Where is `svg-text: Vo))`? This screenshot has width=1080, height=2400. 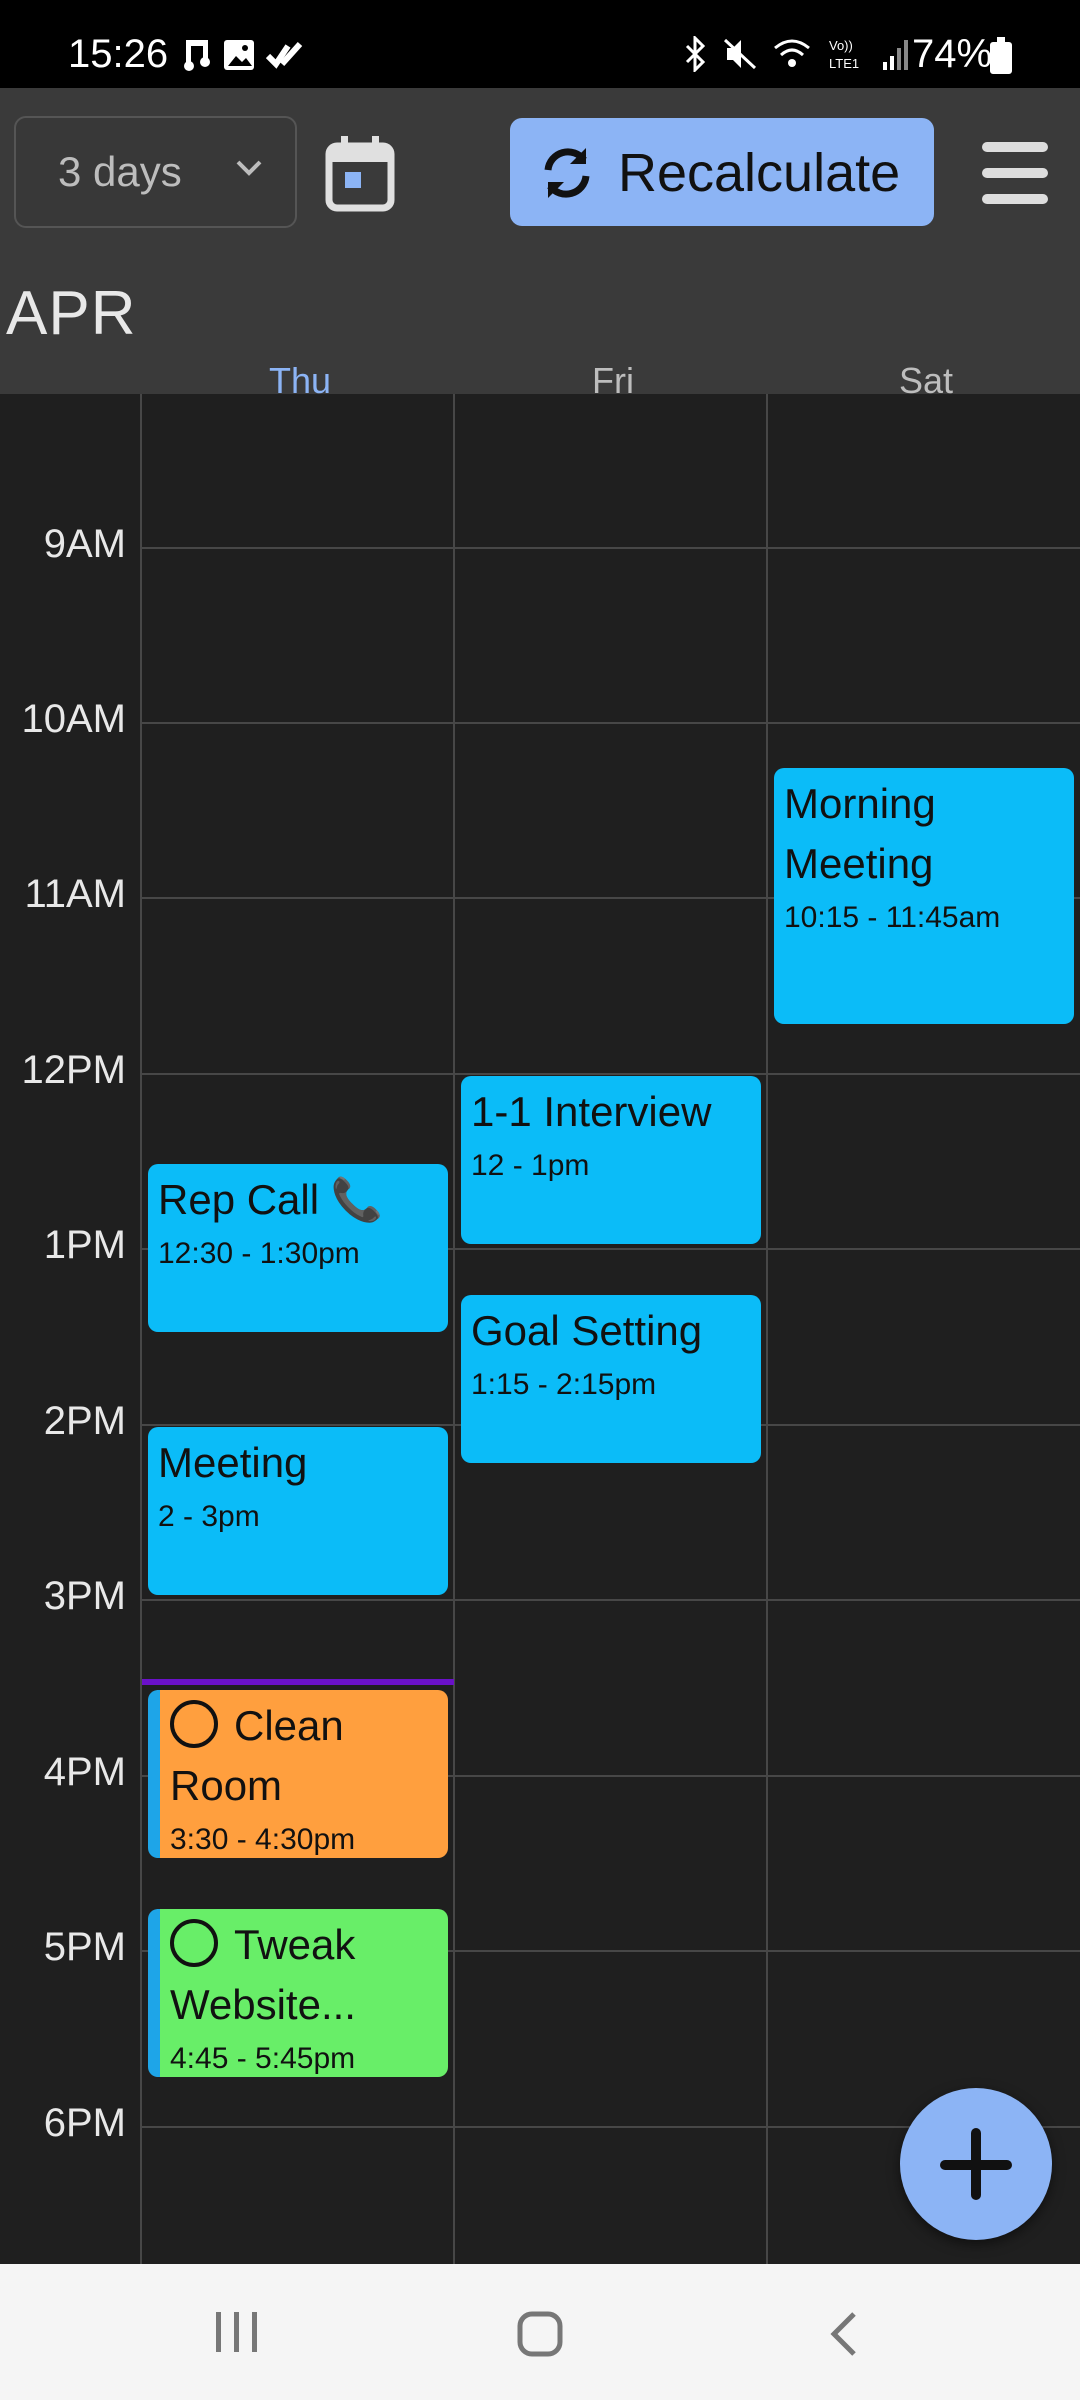 svg-text: Vo)) is located at coordinates (841, 45).